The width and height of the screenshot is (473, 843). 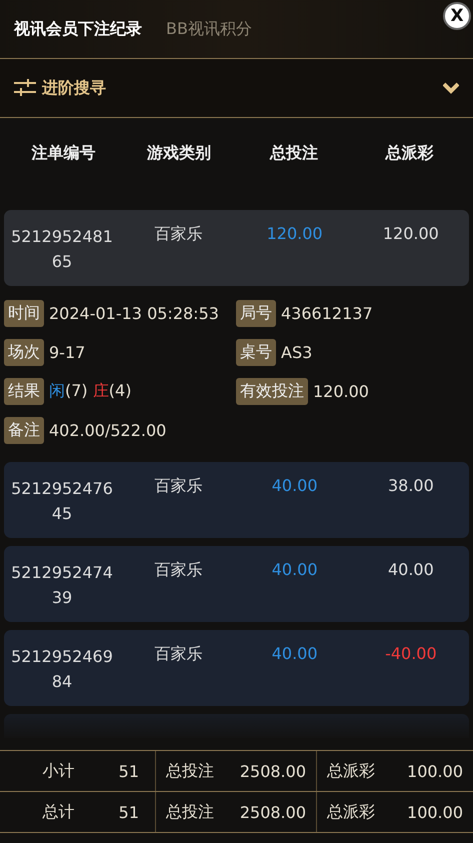 I want to click on bet-row: 521295248165 百家乐 120.00 120.00, so click(x=236, y=248).